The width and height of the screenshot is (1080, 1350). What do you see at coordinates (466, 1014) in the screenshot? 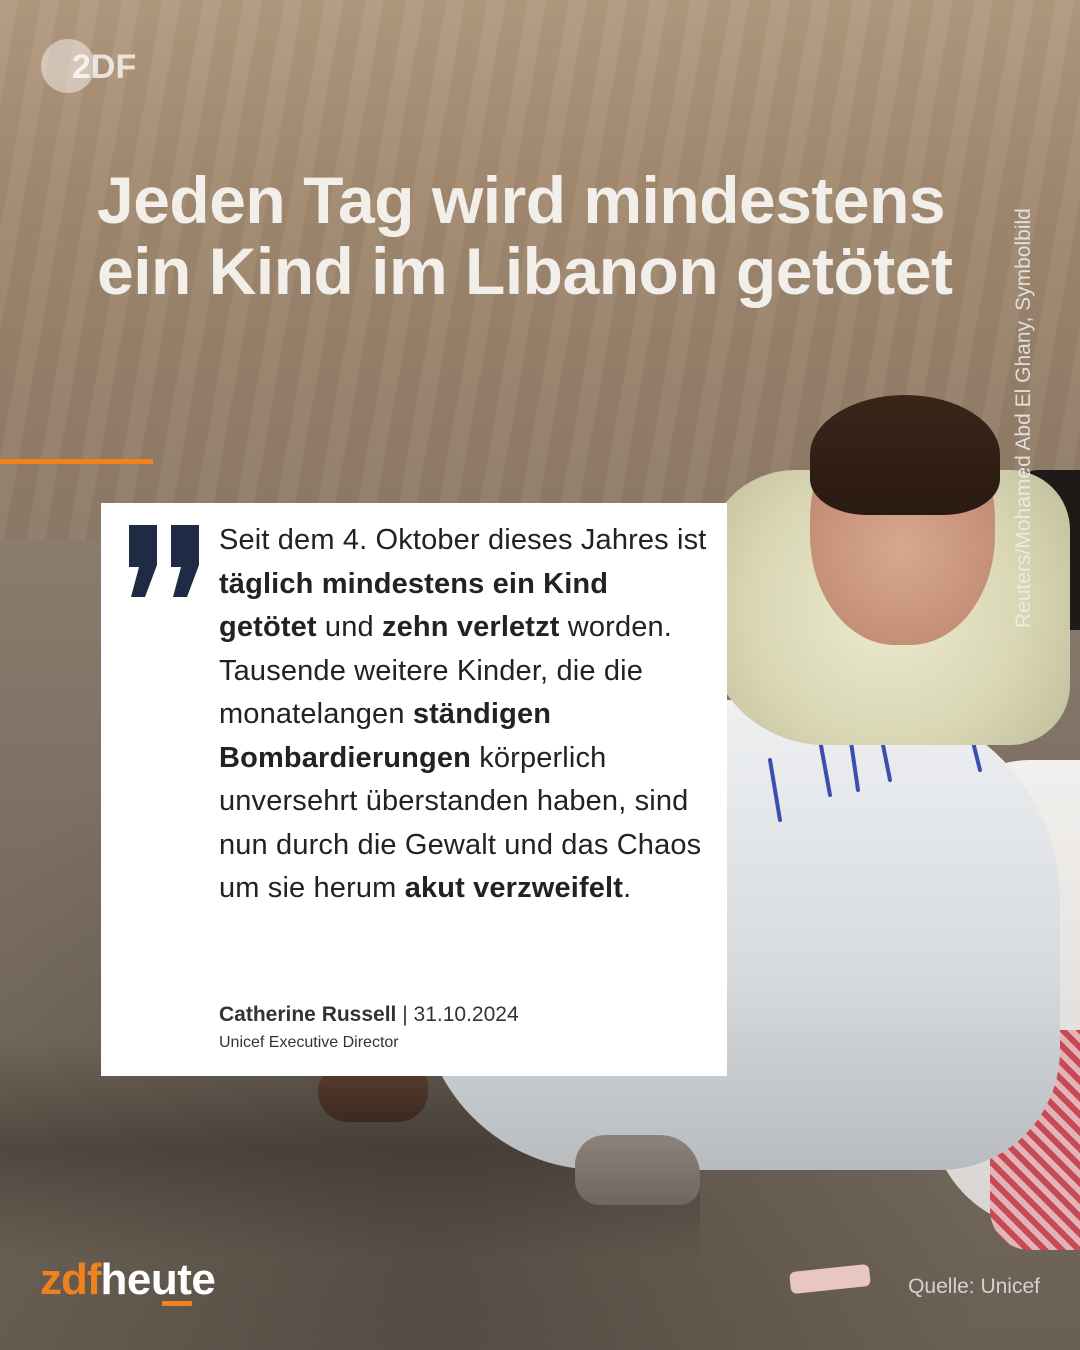
I see `quote-date: 31.10.2024` at bounding box center [466, 1014].